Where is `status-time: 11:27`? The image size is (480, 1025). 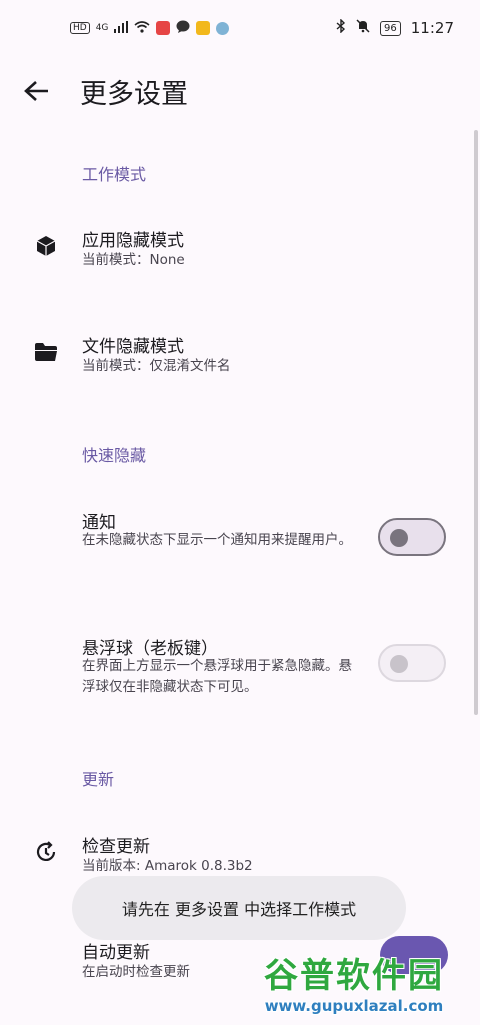
status-time: 11:27 is located at coordinates (432, 28).